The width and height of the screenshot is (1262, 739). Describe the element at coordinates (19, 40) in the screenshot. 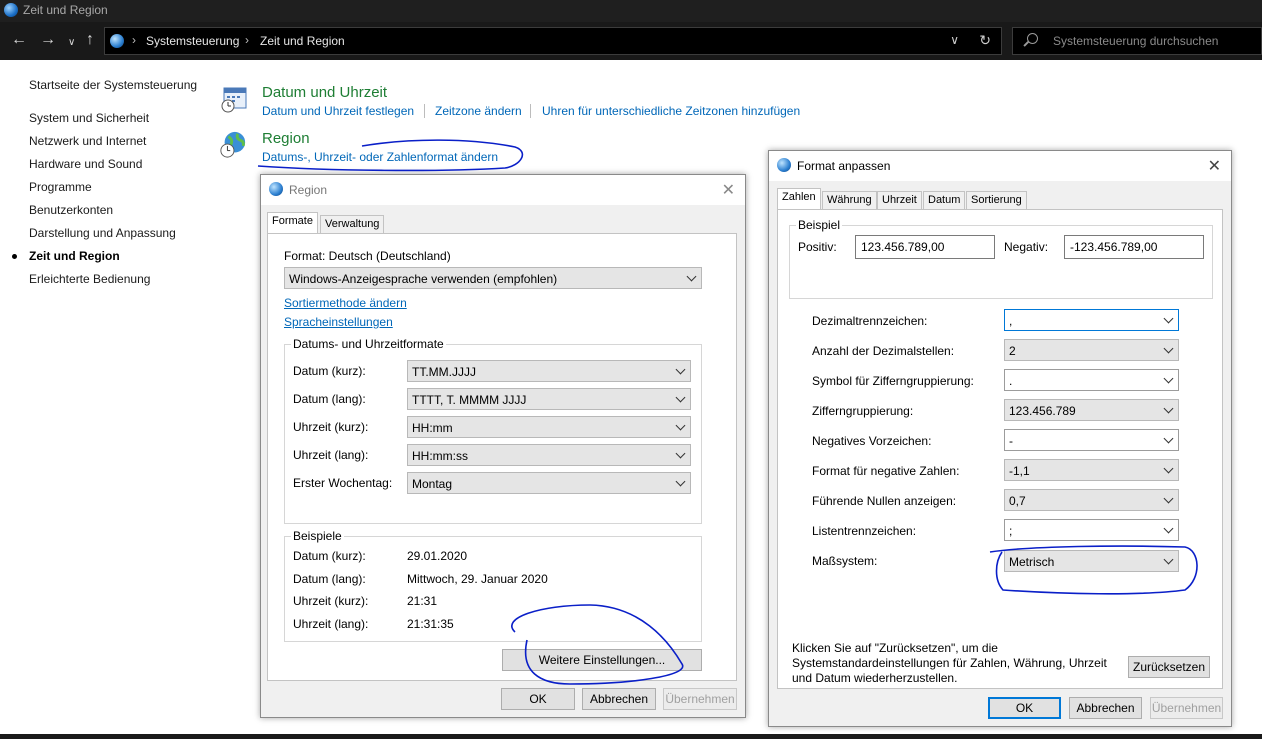

I see `back-arrow-icon: ←` at that location.